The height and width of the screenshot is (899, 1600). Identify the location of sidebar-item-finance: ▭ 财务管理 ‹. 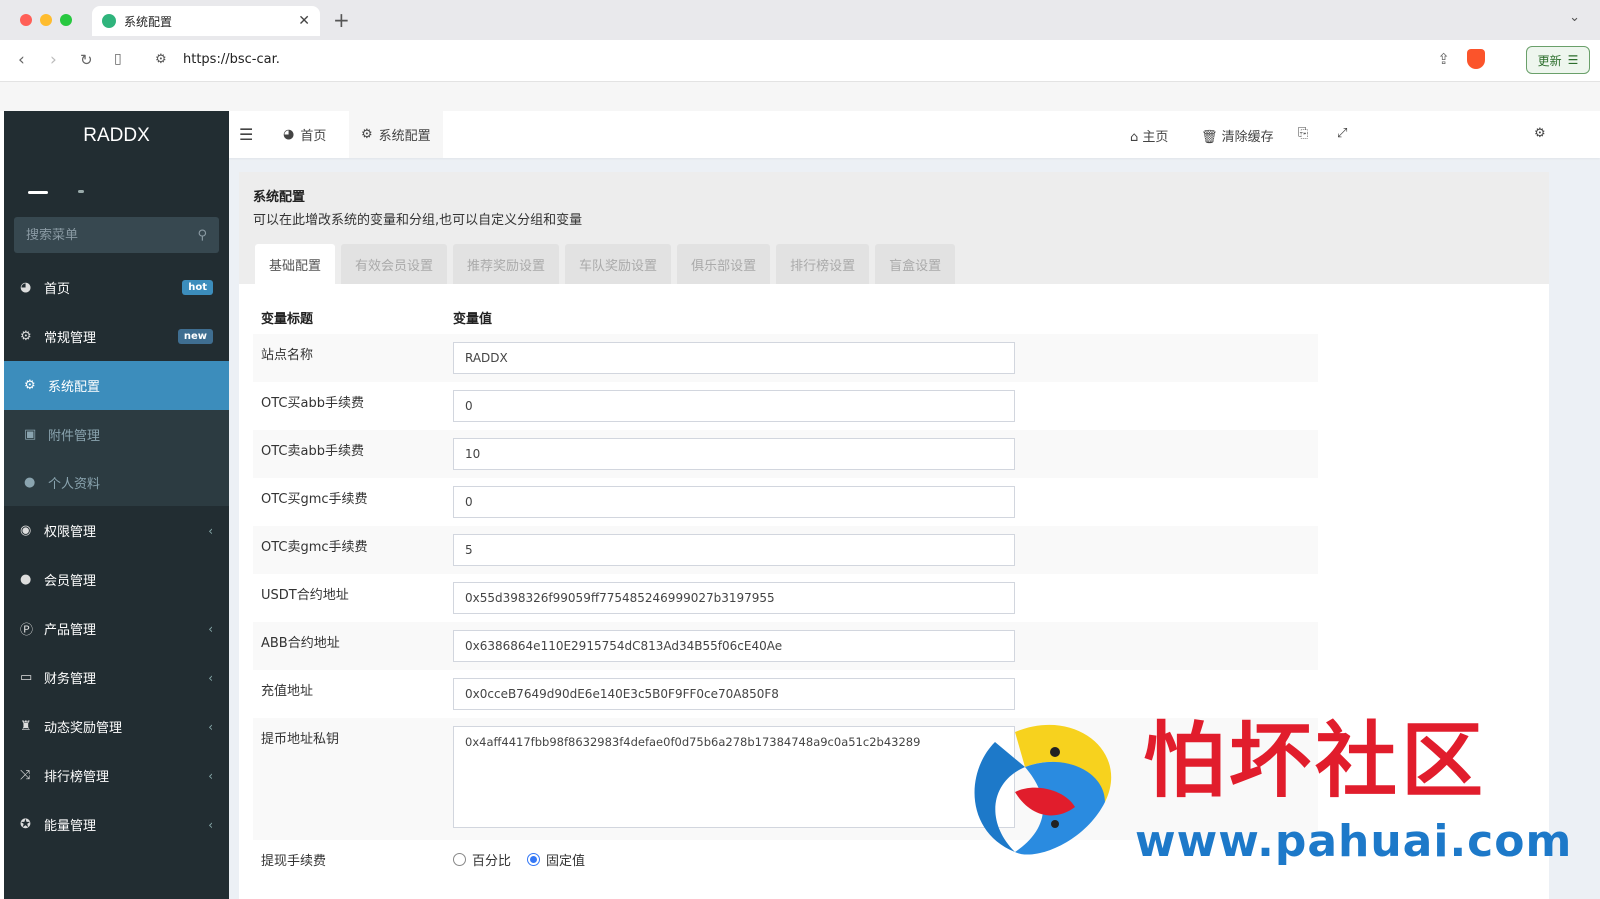
(116, 677).